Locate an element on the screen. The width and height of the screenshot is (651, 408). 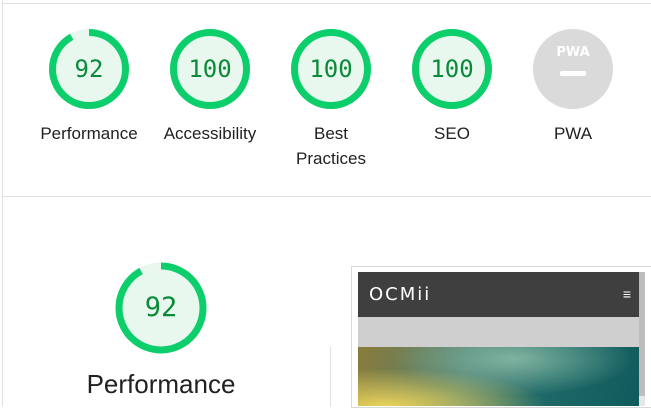
site-logo: OCMii is located at coordinates (400, 294).